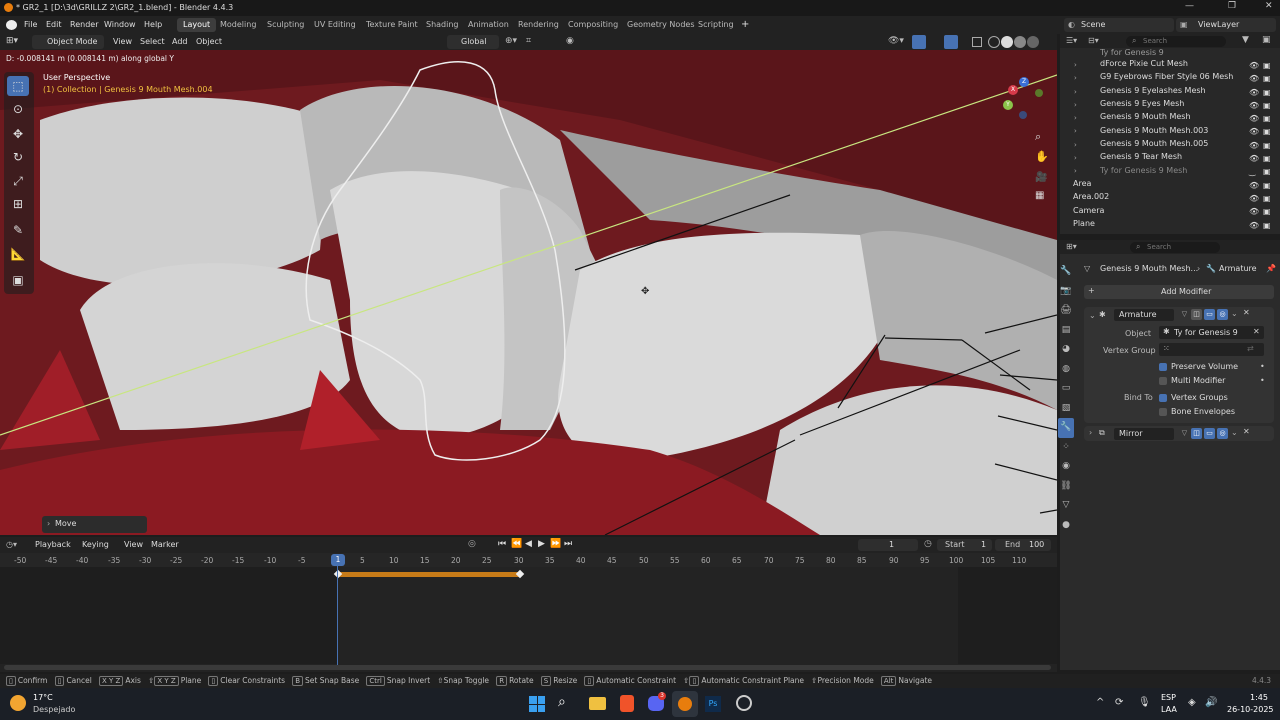 This screenshot has height=720, width=1280. What do you see at coordinates (1066, 350) in the screenshot?
I see `scene-tab-icon: ◕` at bounding box center [1066, 350].